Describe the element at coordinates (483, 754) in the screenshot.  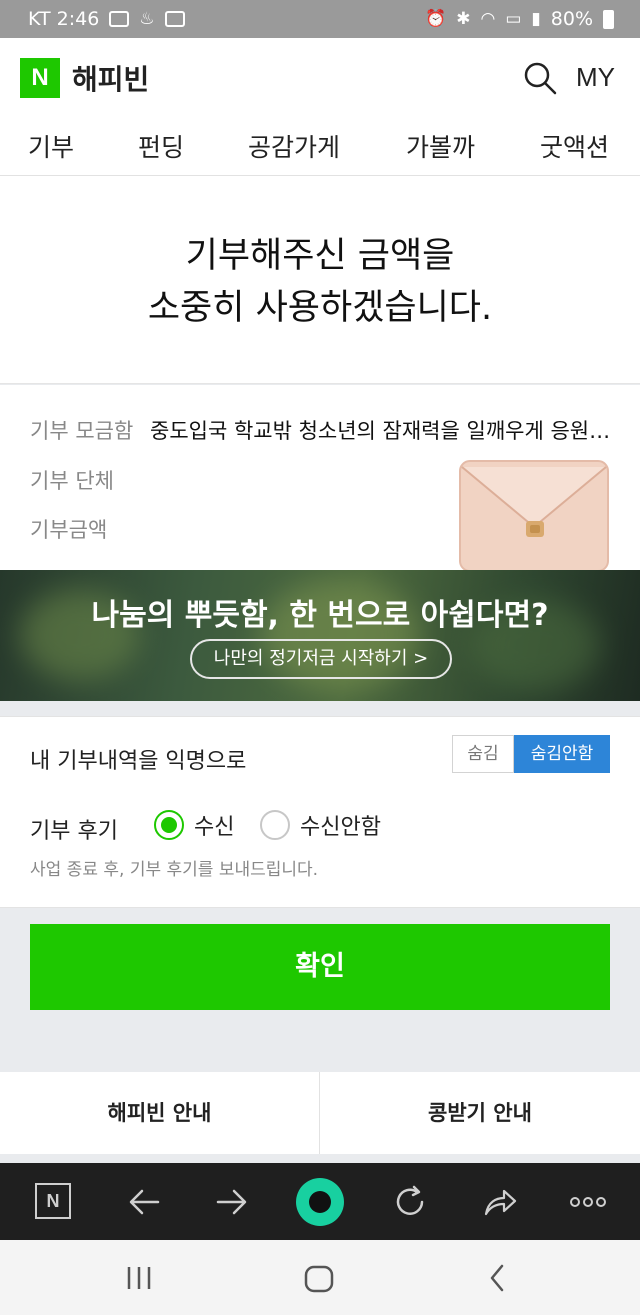
I see `hide-button: 숨김` at that location.